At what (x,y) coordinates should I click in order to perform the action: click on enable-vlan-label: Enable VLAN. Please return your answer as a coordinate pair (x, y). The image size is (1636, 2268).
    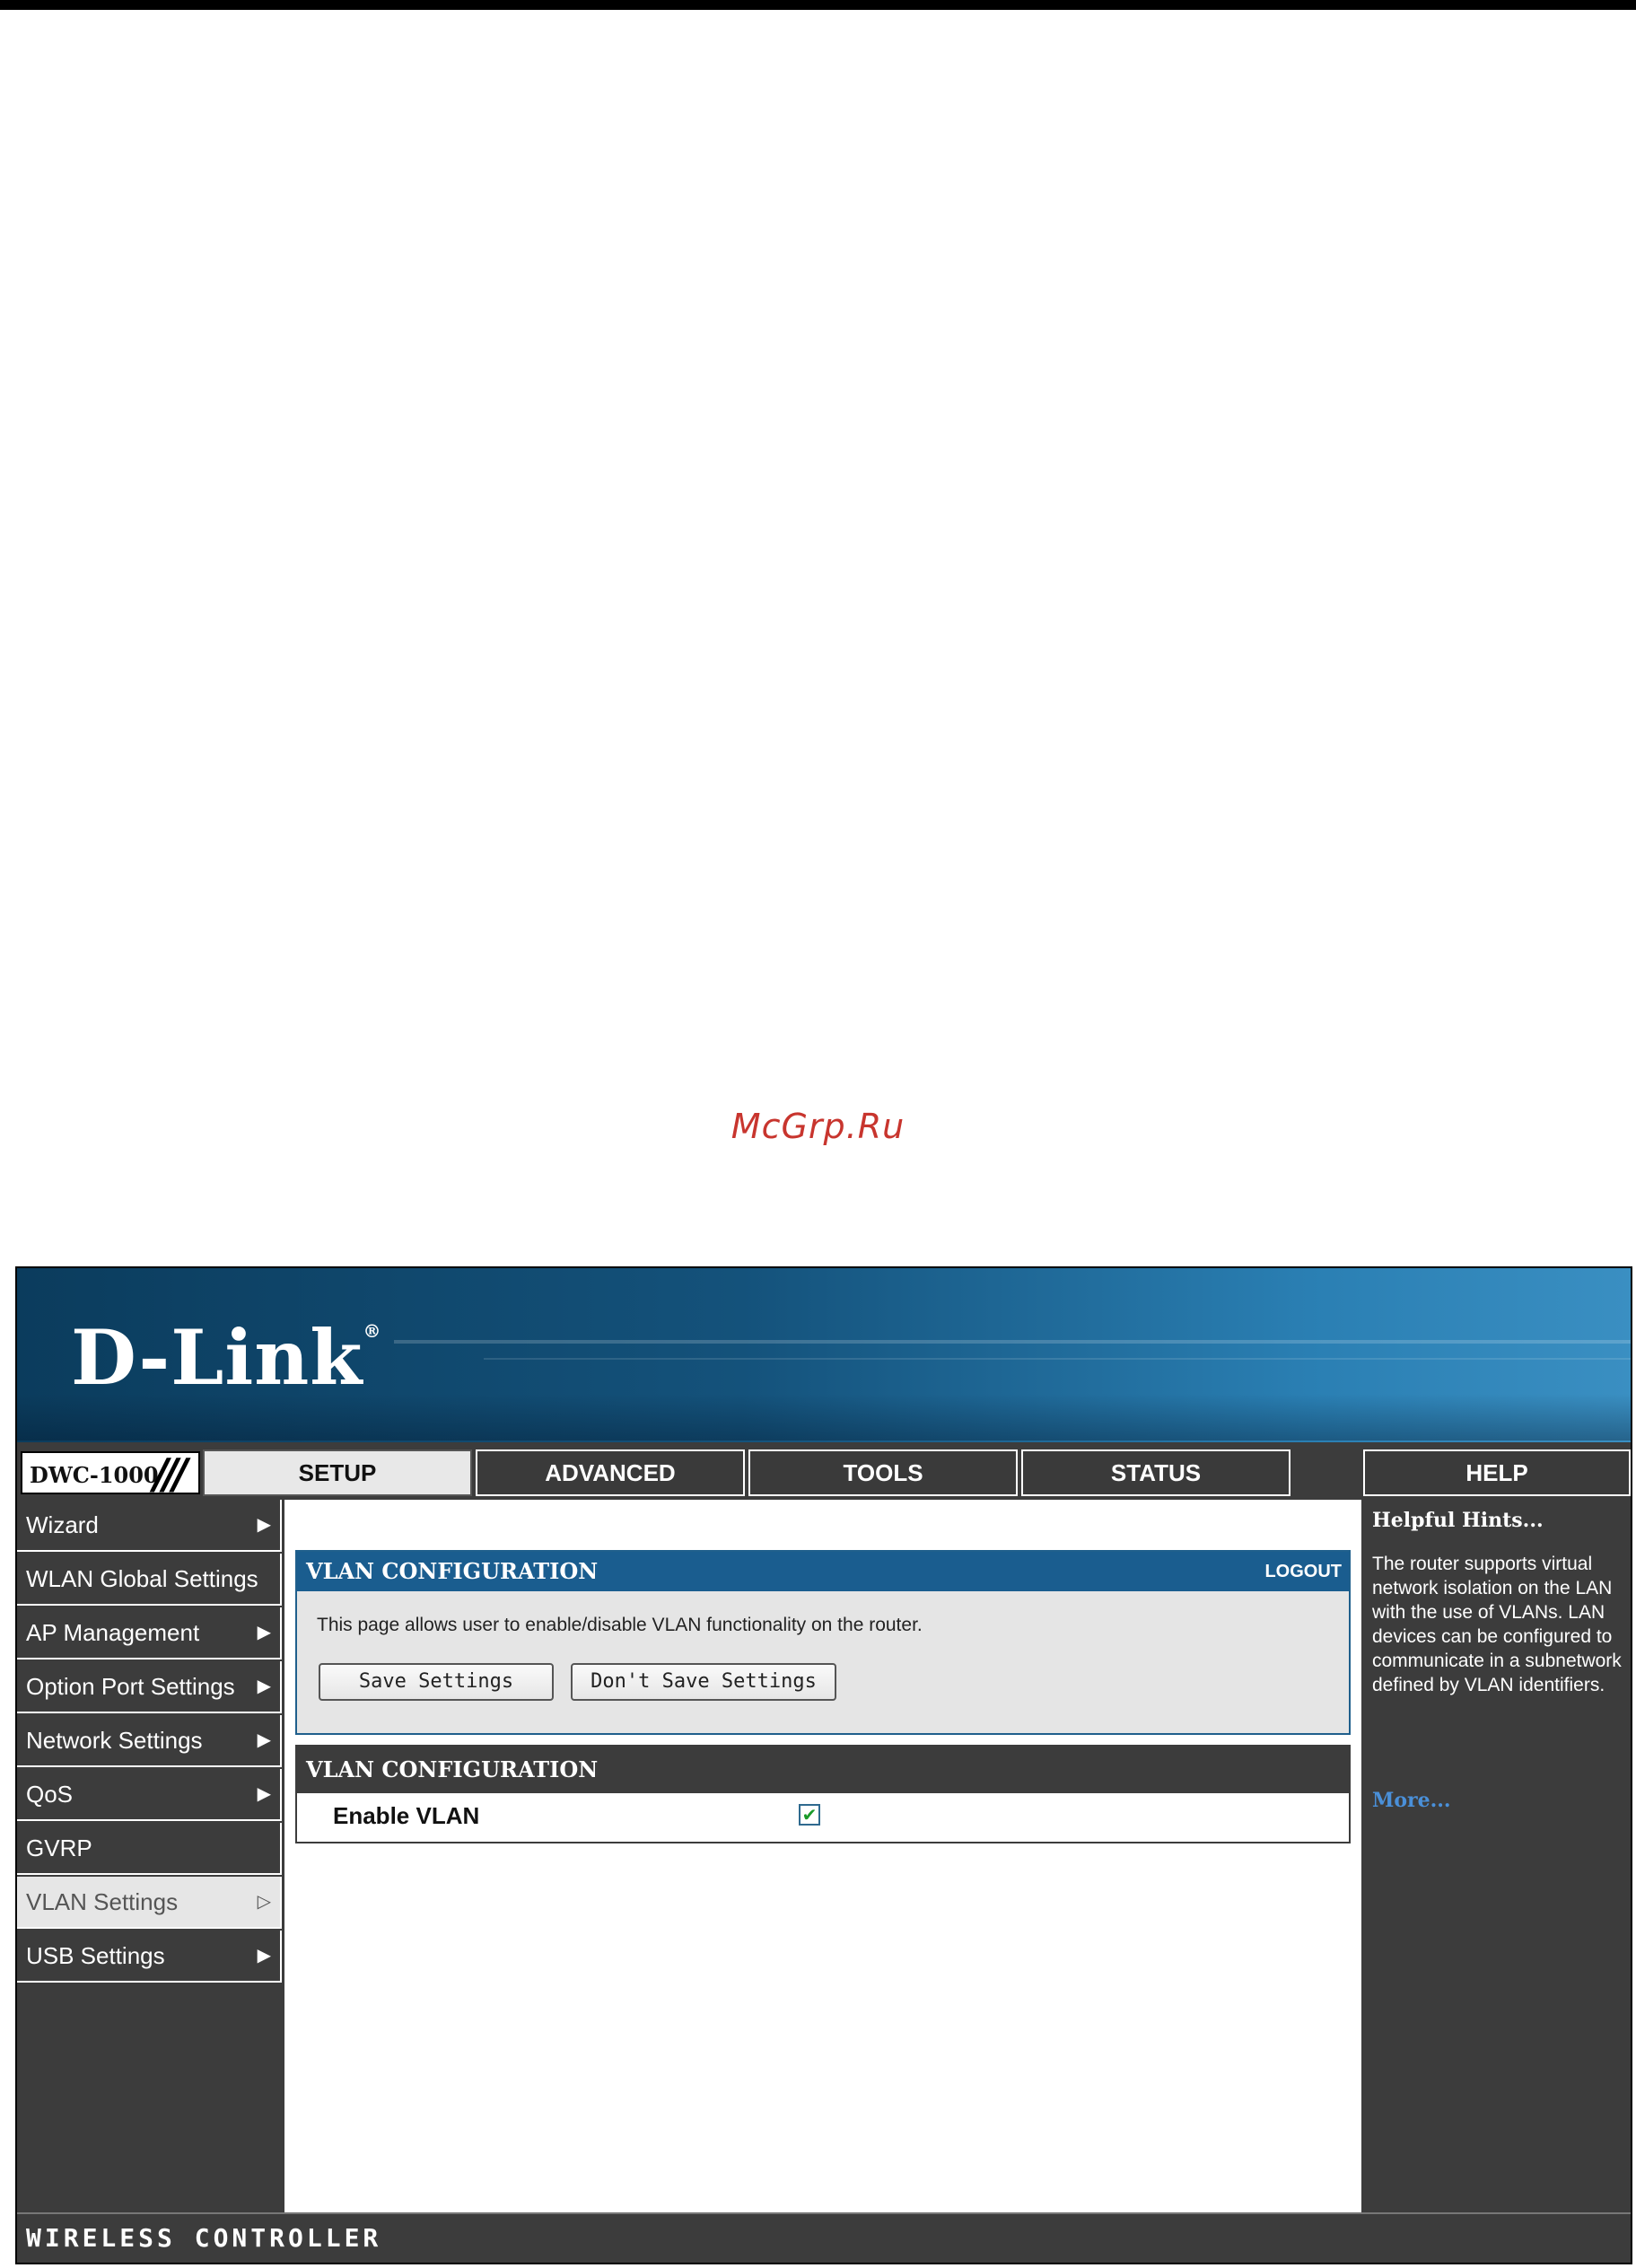
    Looking at the image, I should click on (406, 1816).